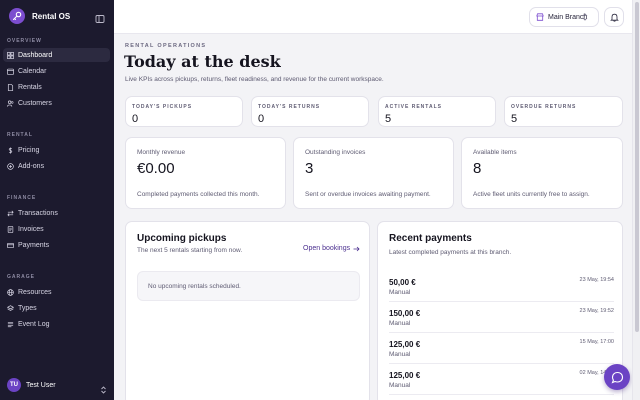 The image size is (640, 400). What do you see at coordinates (10, 245) in the screenshot?
I see `card-icon` at bounding box center [10, 245].